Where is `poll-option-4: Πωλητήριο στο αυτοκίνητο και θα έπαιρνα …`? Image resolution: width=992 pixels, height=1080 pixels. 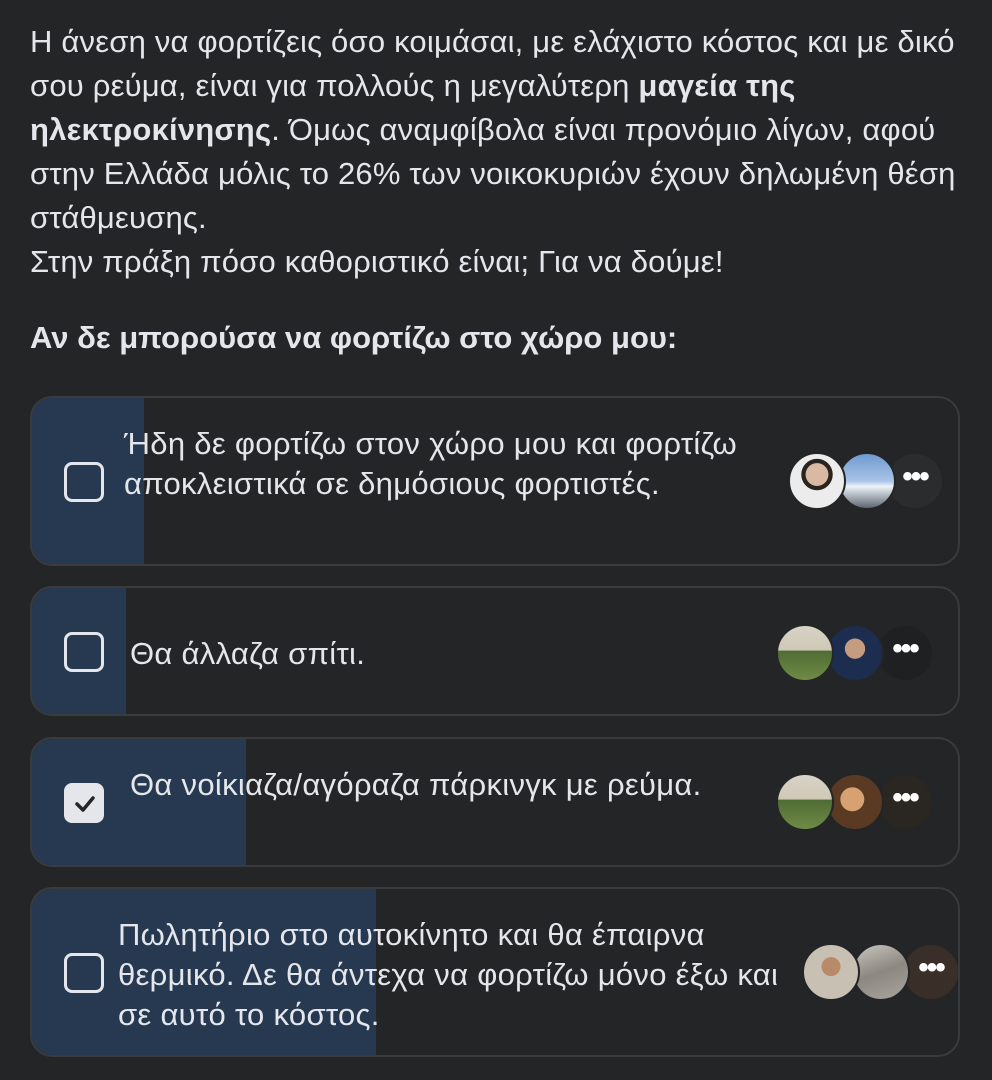
poll-option-4: Πωλητήριο στο αυτοκίνητο και θα έπαιρνα … is located at coordinates (495, 972).